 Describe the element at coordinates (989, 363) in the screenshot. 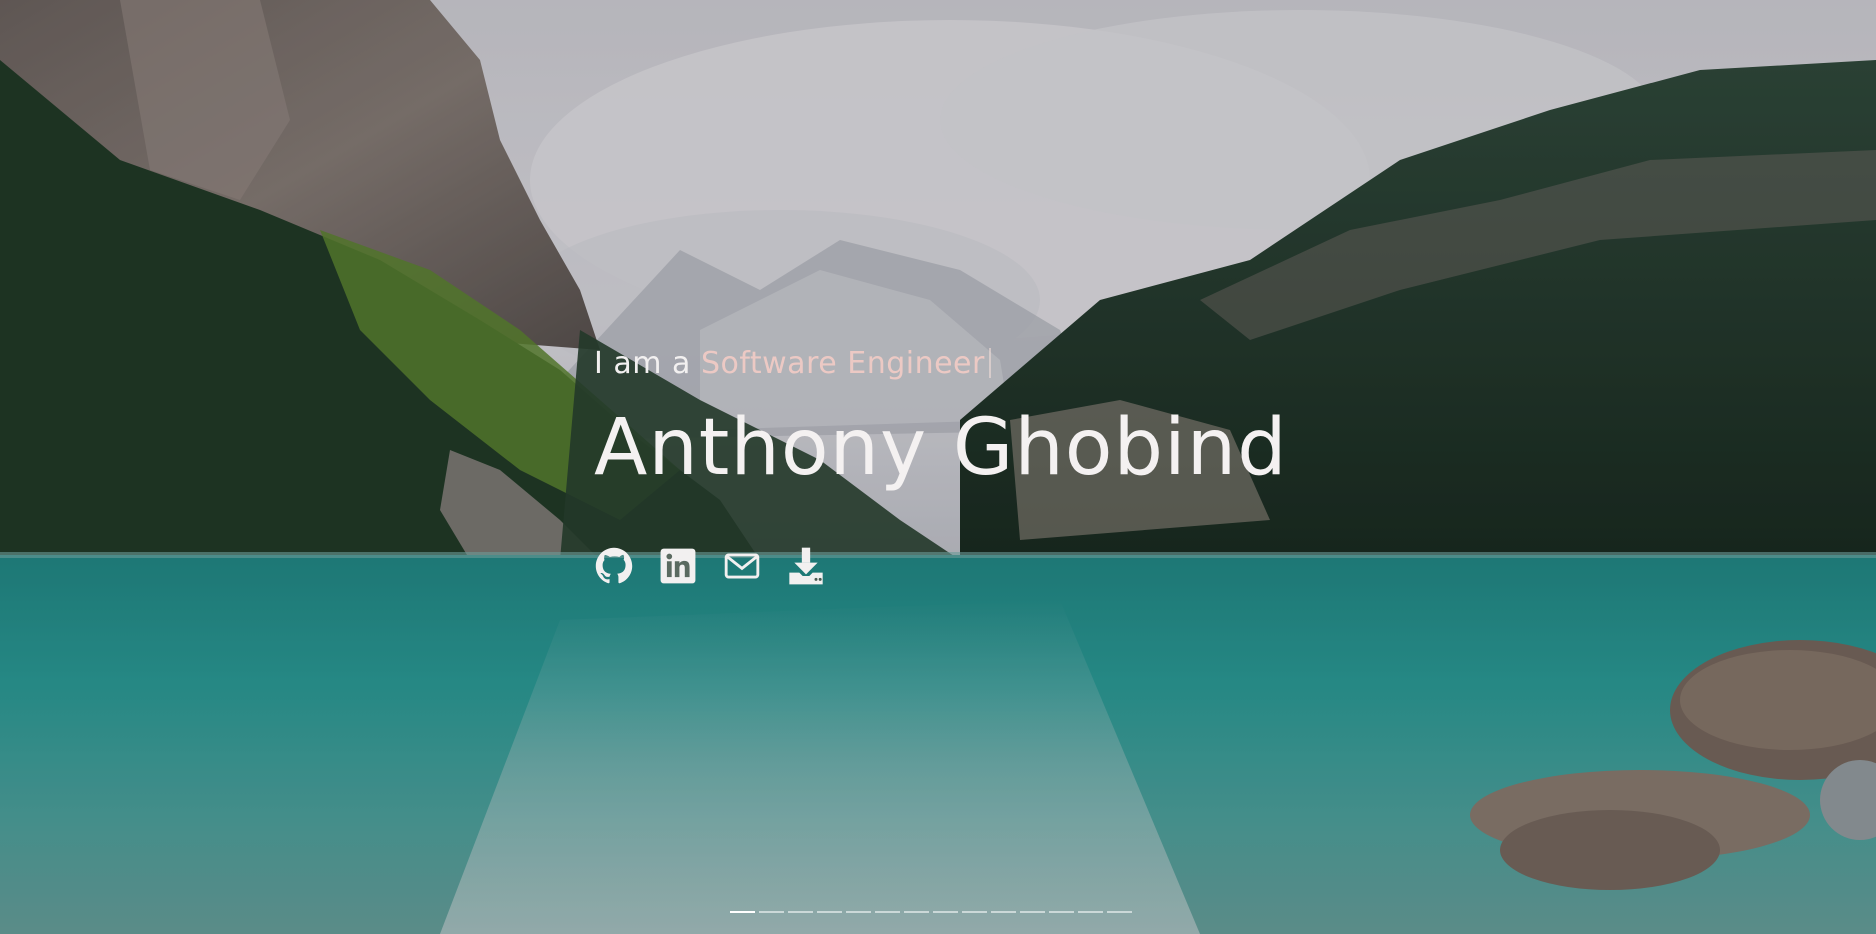

I see `typing-cursor` at that location.